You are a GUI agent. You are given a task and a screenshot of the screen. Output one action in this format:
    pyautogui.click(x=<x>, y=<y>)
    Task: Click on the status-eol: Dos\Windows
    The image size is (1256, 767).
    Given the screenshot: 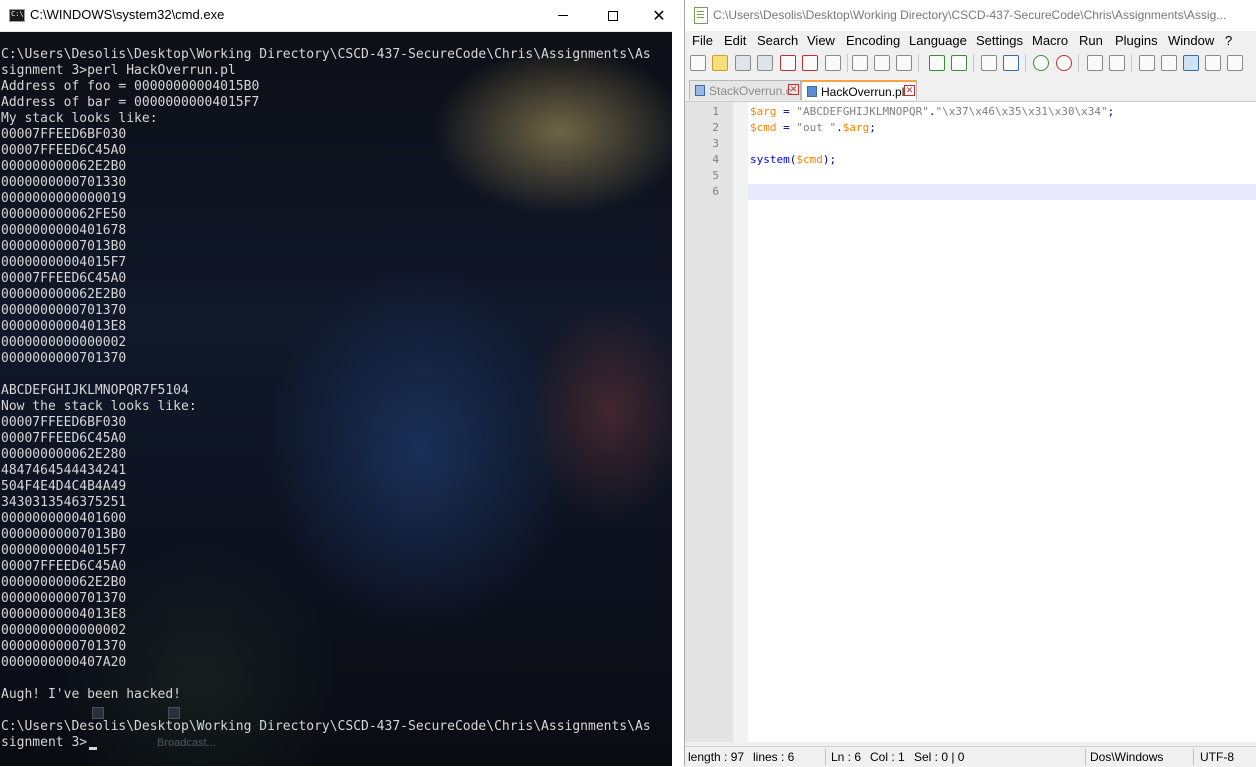 What is the action you would take?
    pyautogui.click(x=1126, y=757)
    